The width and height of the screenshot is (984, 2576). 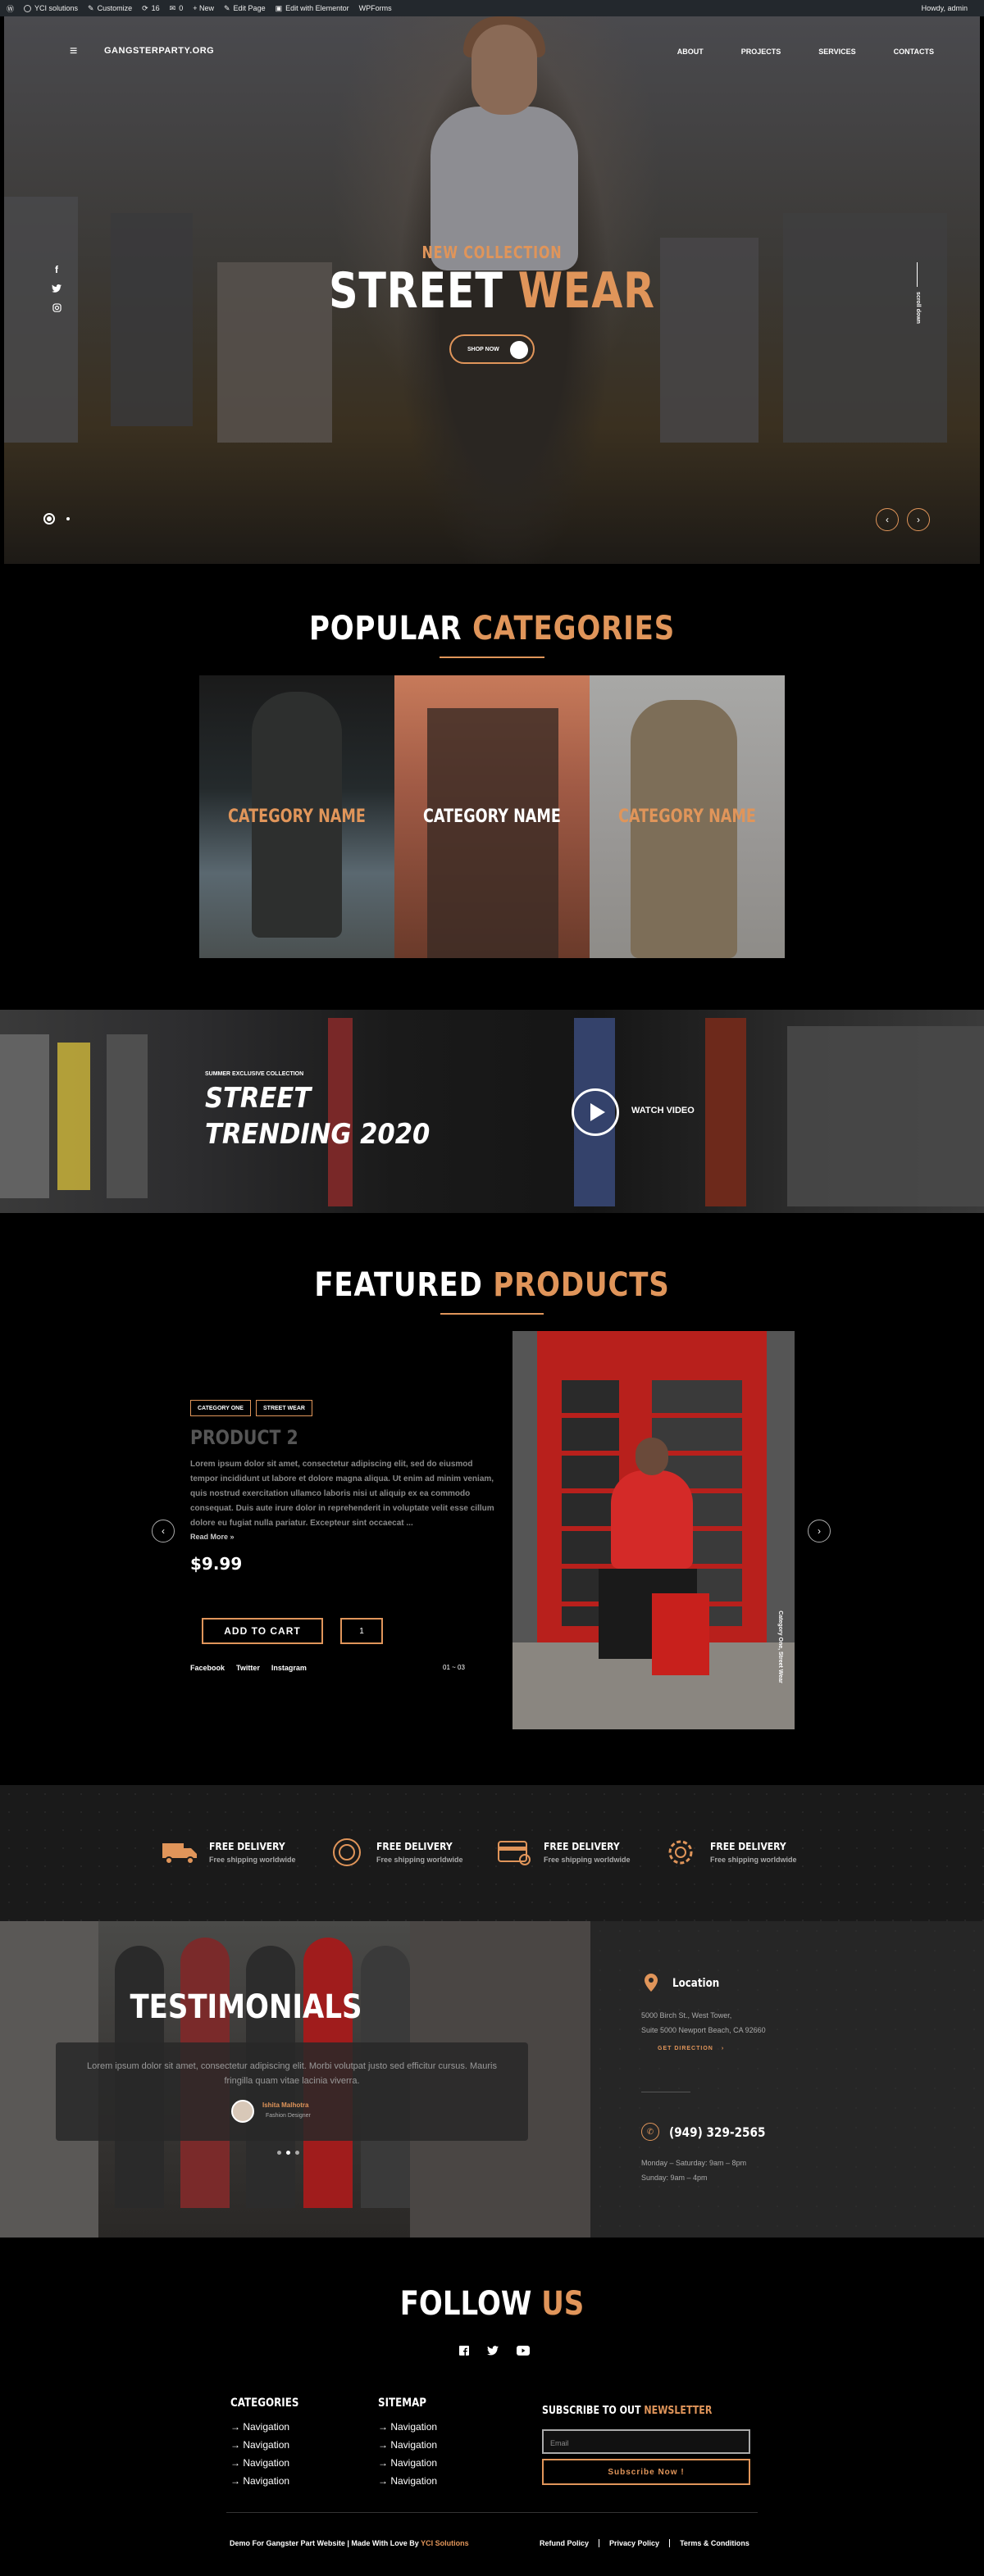 What do you see at coordinates (819, 1531) in the screenshot?
I see `product-next-button: ›` at bounding box center [819, 1531].